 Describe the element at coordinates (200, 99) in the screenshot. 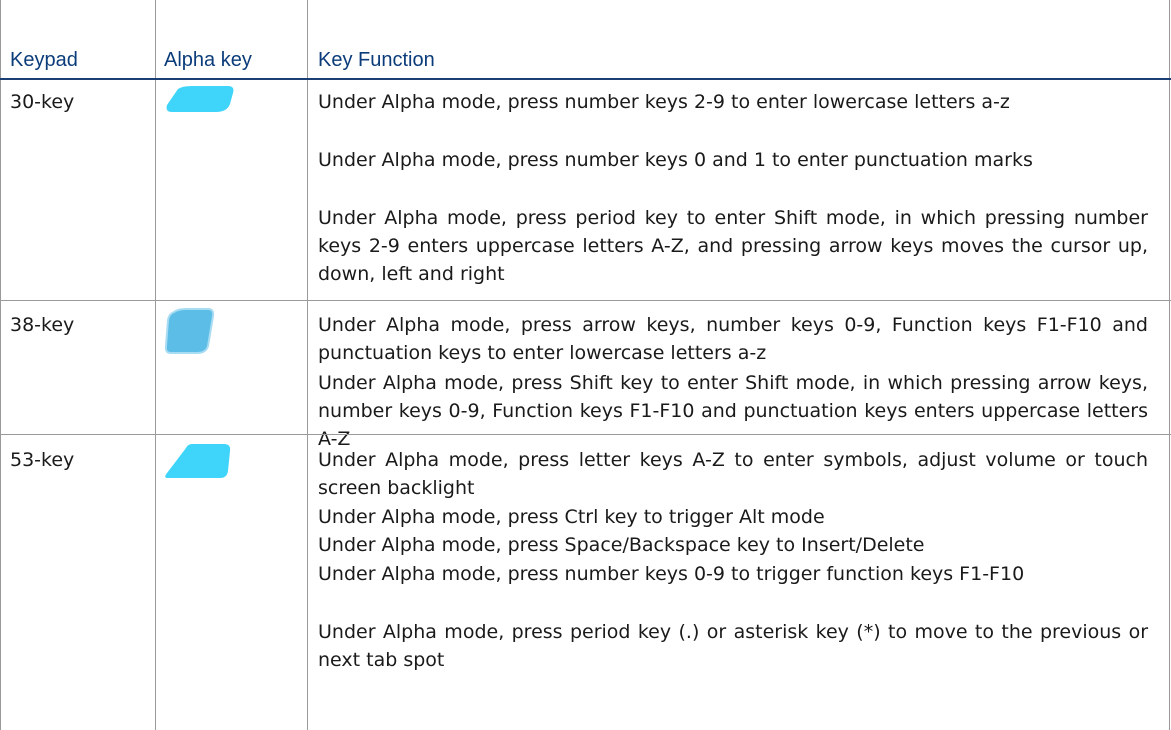

I see `alpha-key-30-icon` at that location.